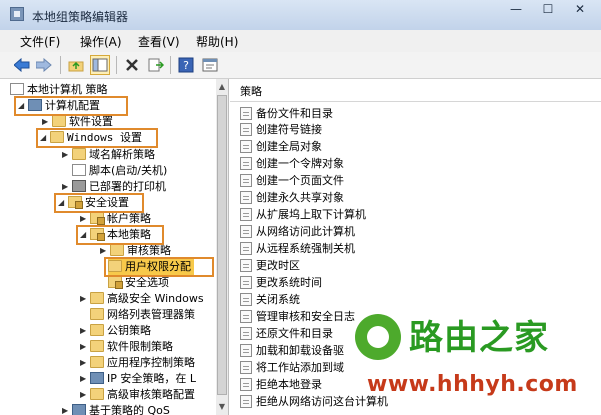 This screenshot has height=415, width=601. I want to click on qos-chart-icon, so click(79, 409).